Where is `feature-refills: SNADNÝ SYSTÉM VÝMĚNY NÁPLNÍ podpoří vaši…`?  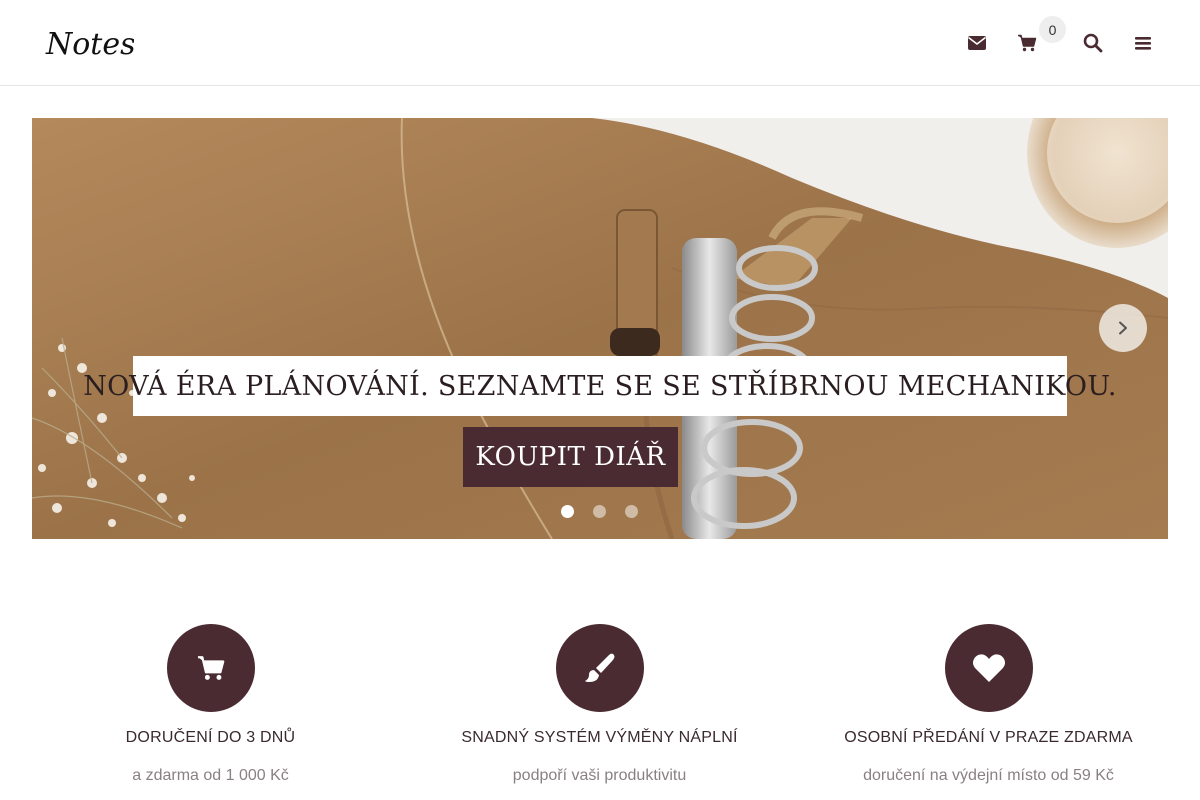 feature-refills: SNADNÝ SYSTÉM VÝMĚNY NÁPLNÍ podpoří vaši… is located at coordinates (599, 705).